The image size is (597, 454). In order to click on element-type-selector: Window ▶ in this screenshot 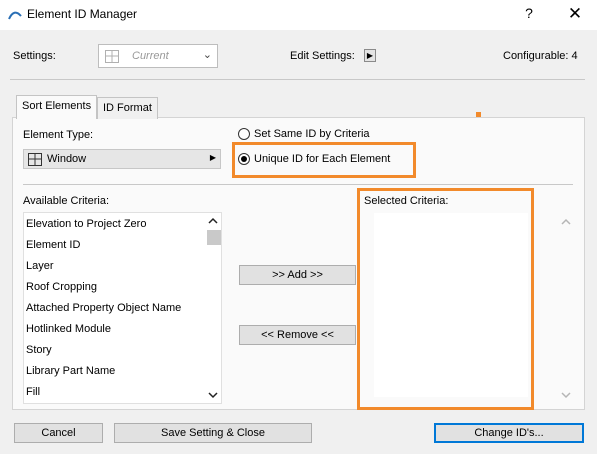, I will do `click(122, 159)`.